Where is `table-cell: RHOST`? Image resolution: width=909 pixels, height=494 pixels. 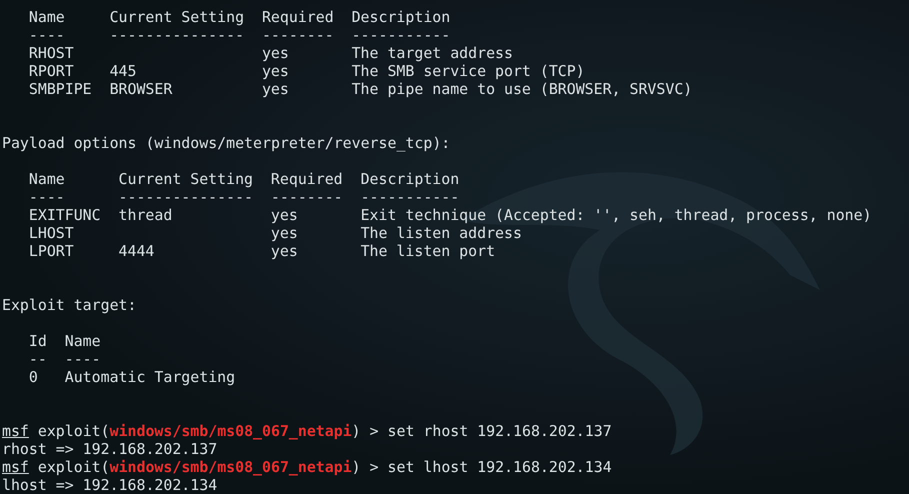
table-cell: RHOST is located at coordinates (51, 53).